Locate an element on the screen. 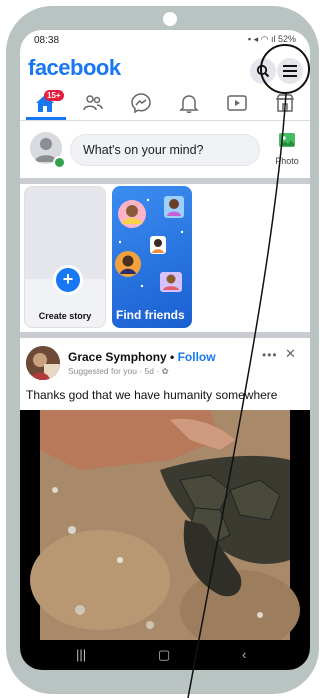 This screenshot has width=325, height=698. find-friends-label: Find friends is located at coordinates (150, 315).